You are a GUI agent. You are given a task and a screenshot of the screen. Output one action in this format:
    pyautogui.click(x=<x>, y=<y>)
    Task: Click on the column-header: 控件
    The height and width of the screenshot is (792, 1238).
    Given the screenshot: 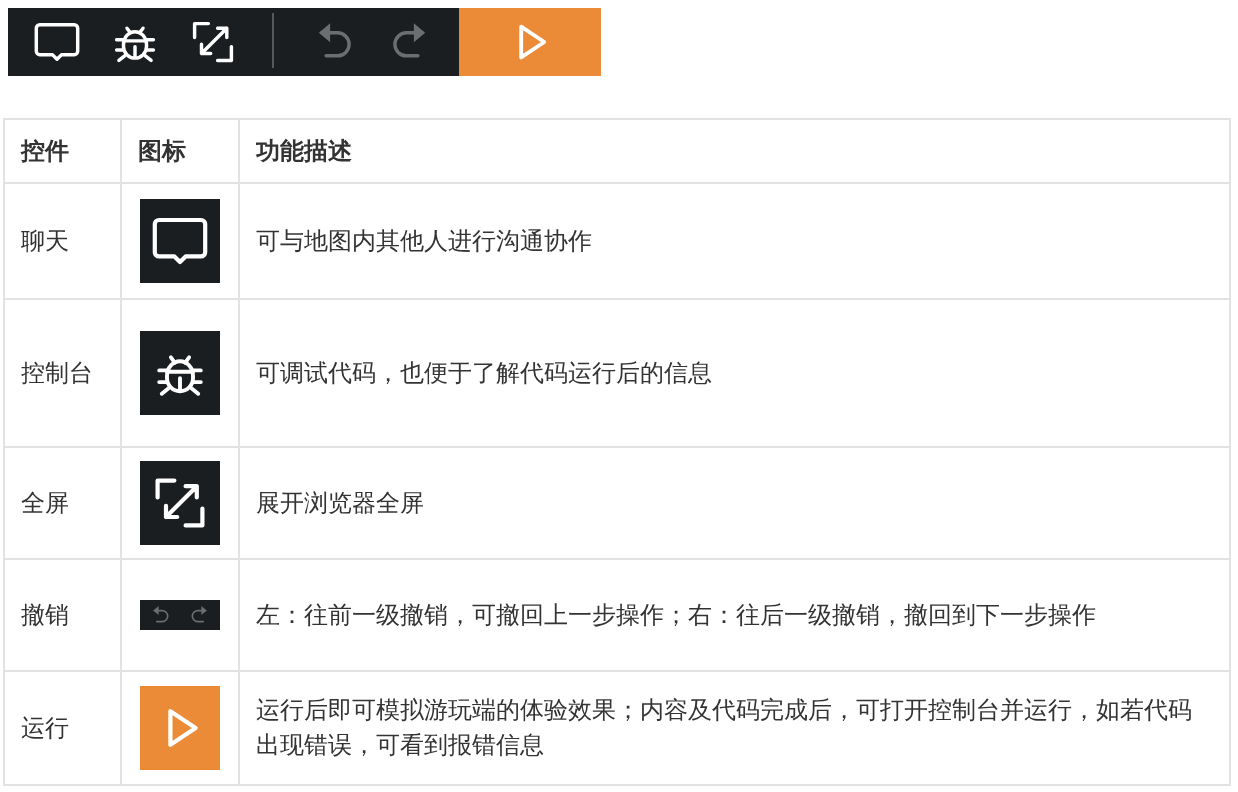 What is the action you would take?
    pyautogui.click(x=62, y=151)
    